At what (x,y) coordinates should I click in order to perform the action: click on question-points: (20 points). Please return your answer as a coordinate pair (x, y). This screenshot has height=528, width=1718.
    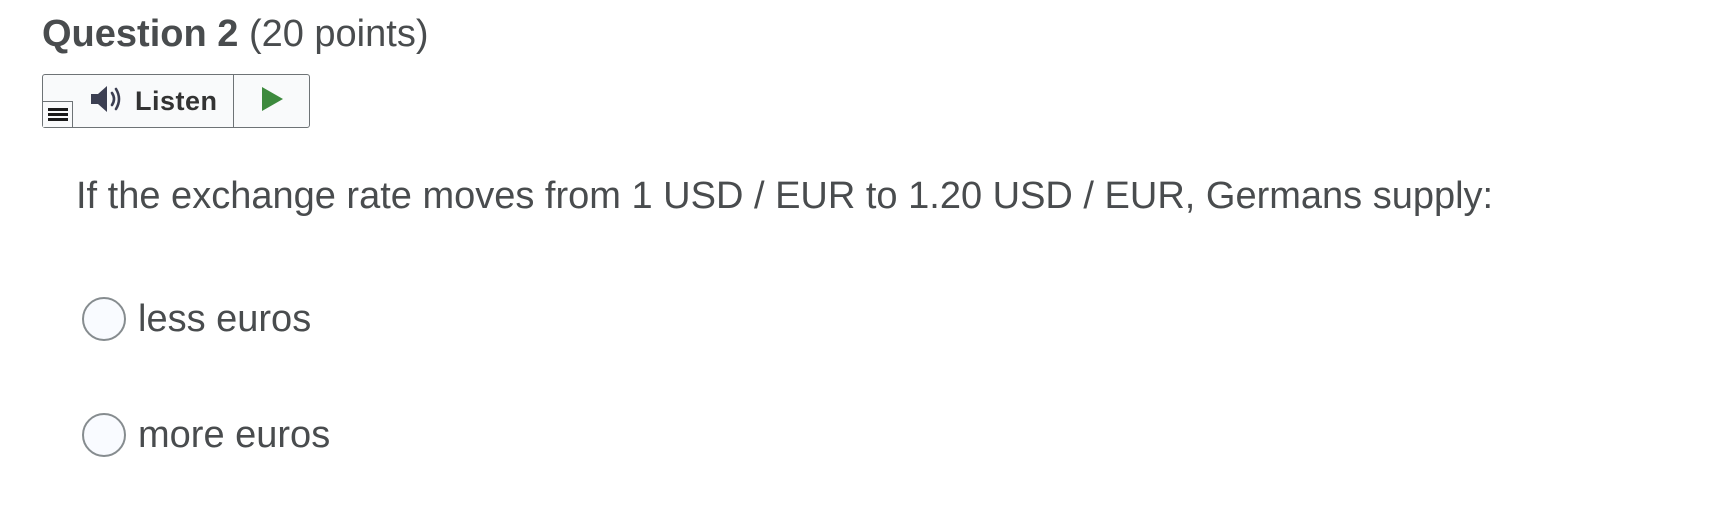
    Looking at the image, I should click on (338, 34).